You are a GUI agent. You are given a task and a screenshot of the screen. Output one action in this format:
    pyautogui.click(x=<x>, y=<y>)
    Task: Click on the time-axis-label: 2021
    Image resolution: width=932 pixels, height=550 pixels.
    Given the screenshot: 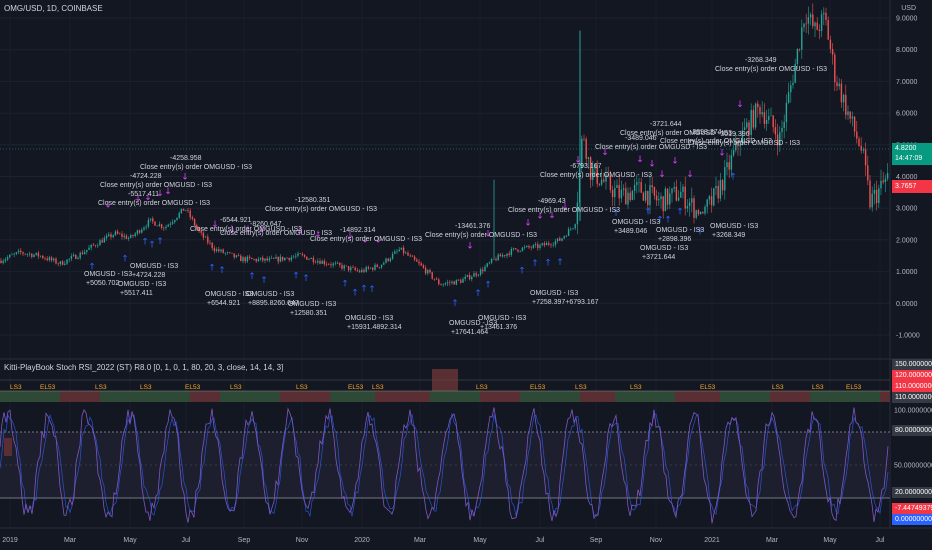 What is the action you would take?
    pyautogui.click(x=712, y=540)
    